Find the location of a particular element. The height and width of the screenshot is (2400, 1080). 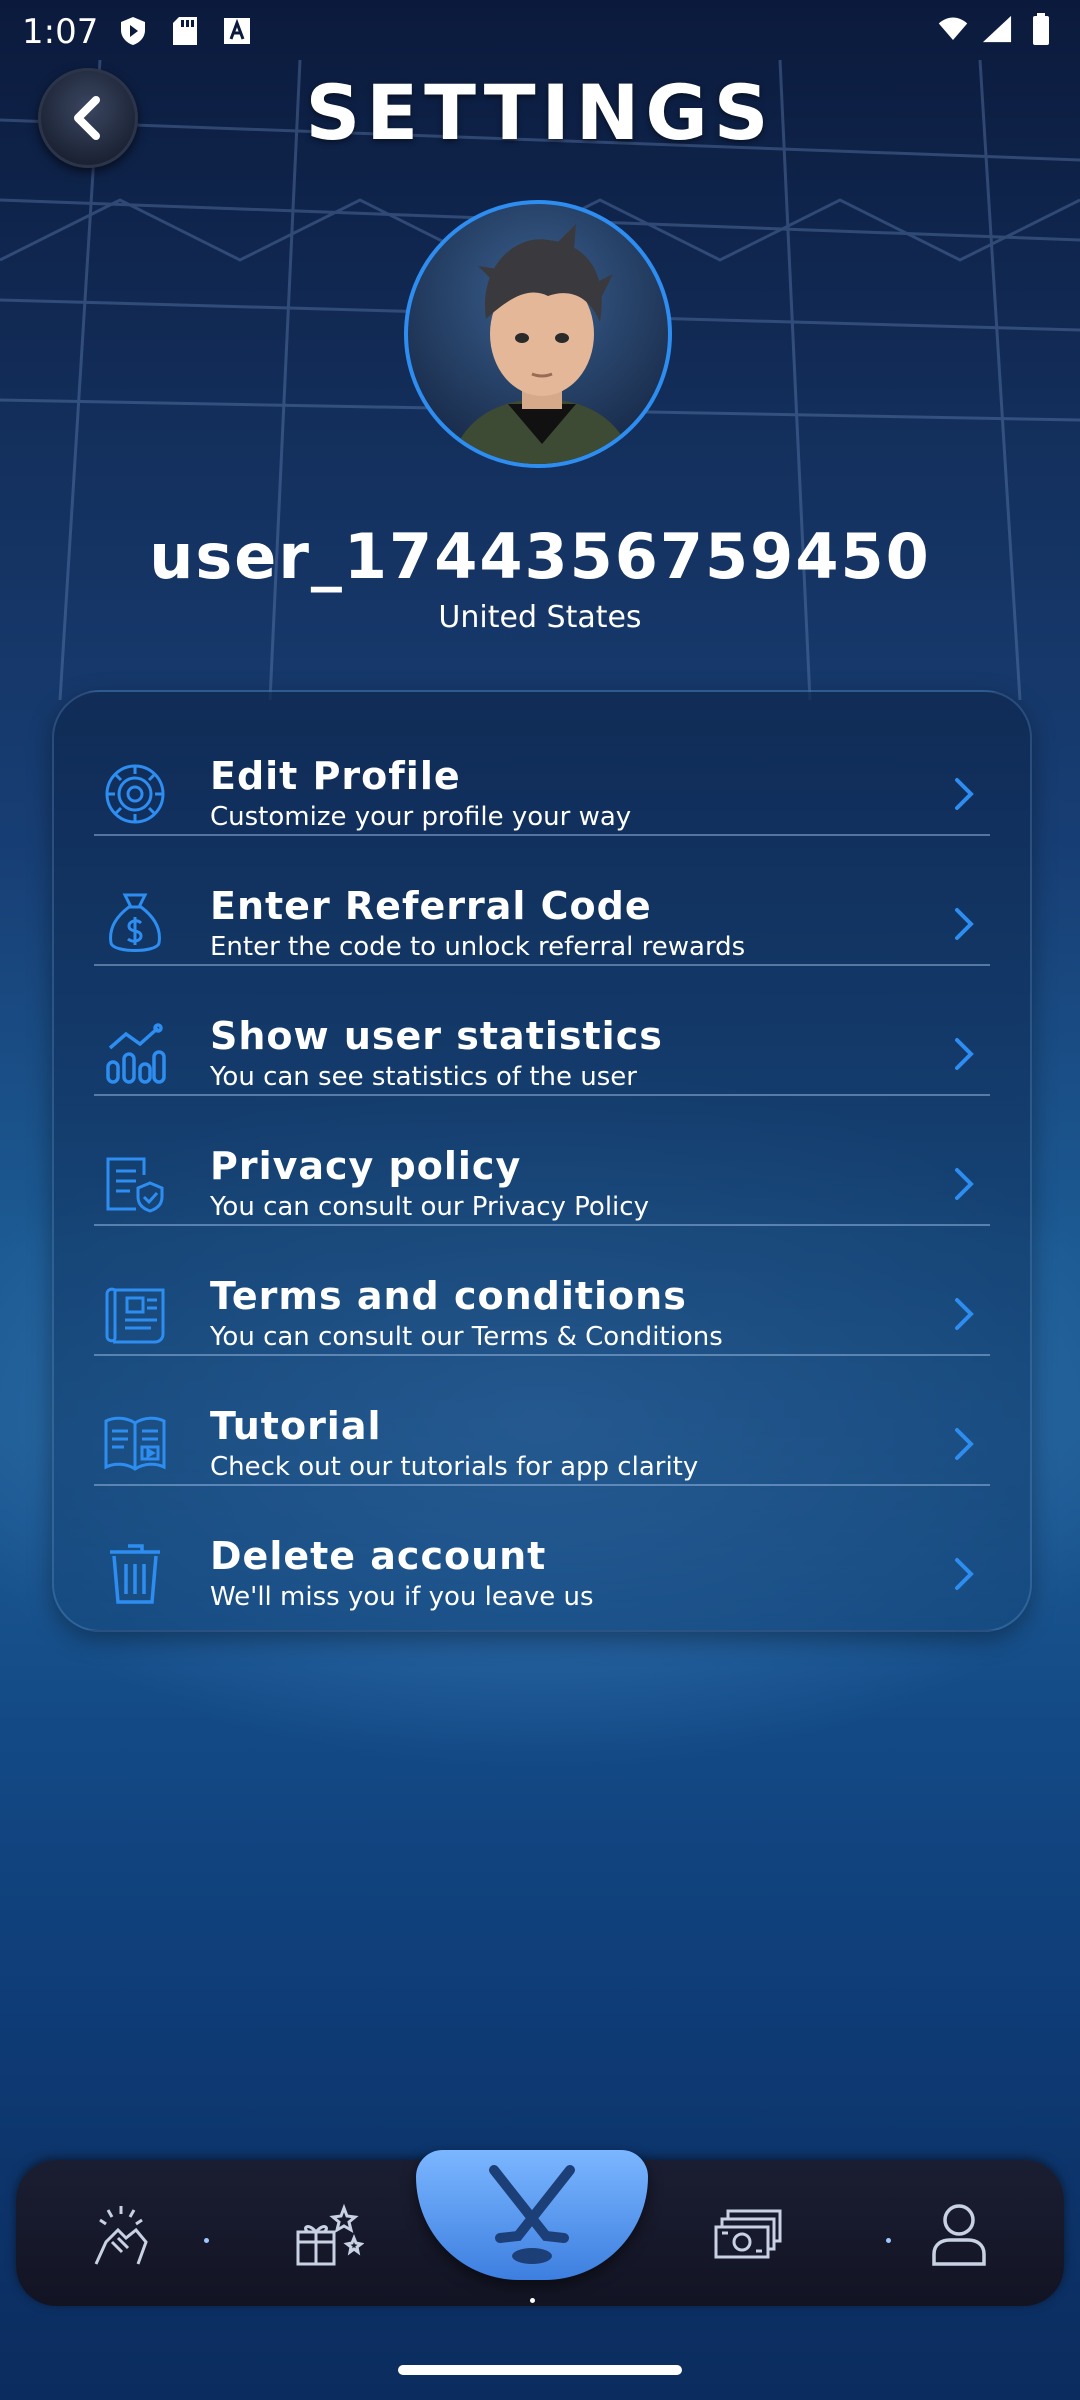

page-title: SETTINGS is located at coordinates (540, 112).